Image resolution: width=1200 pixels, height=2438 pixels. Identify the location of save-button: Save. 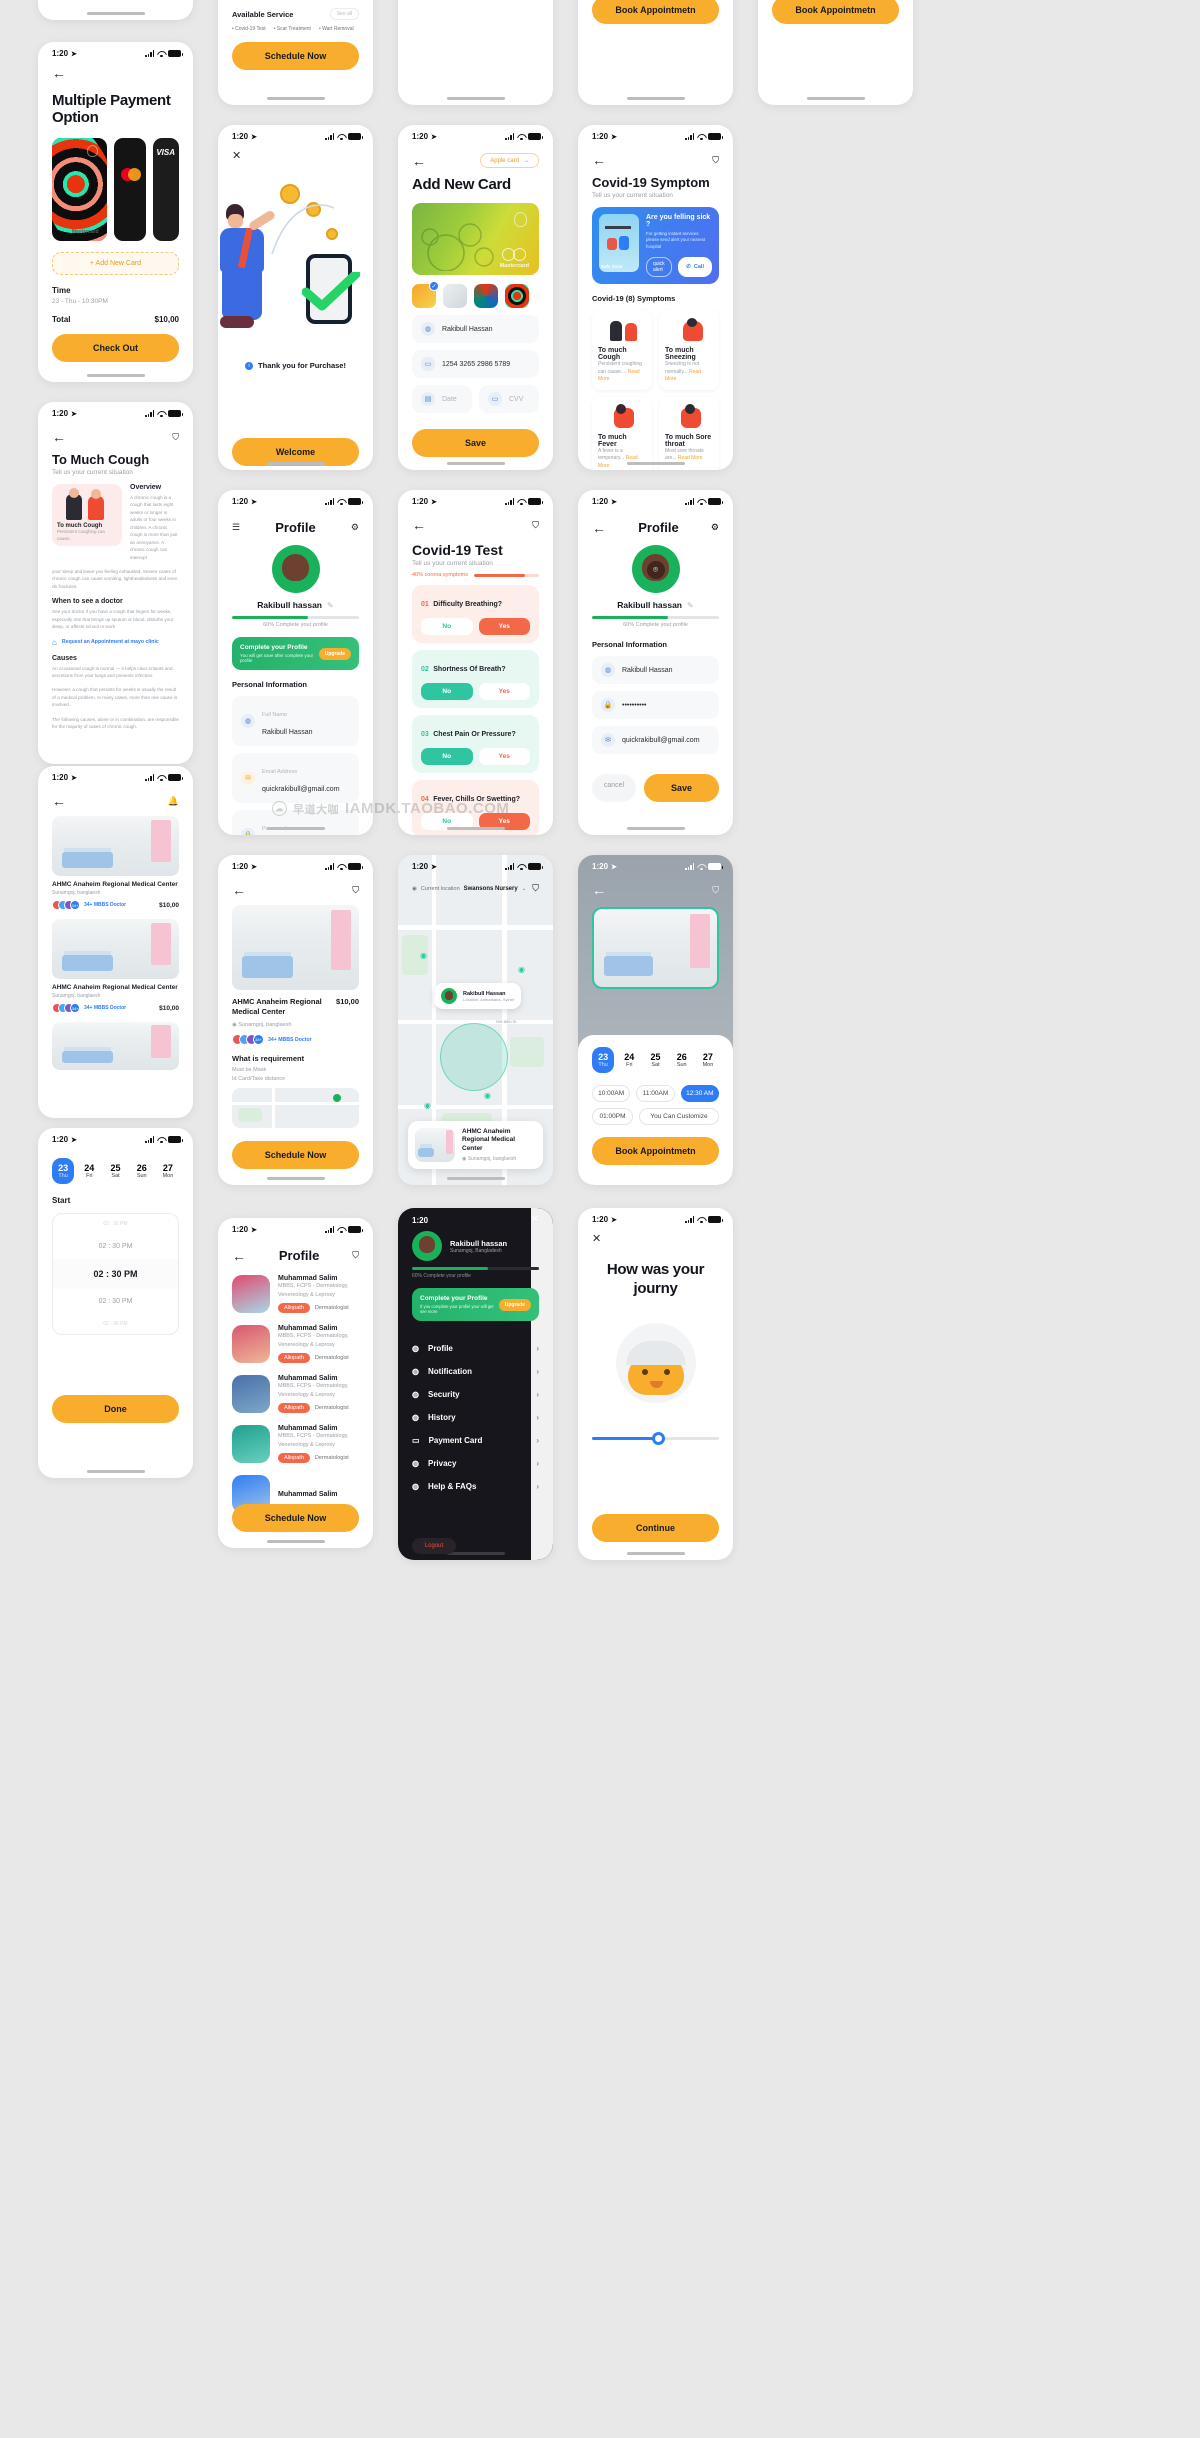
(681, 788).